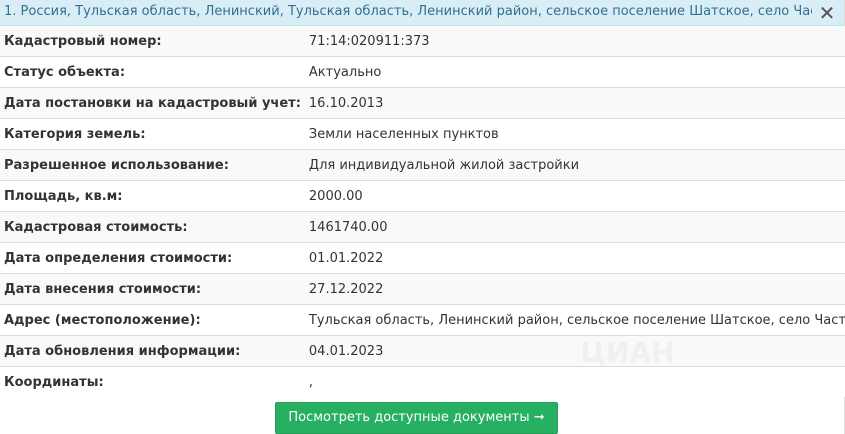  I want to click on row-value: 71:14:020911:373, so click(574, 41).